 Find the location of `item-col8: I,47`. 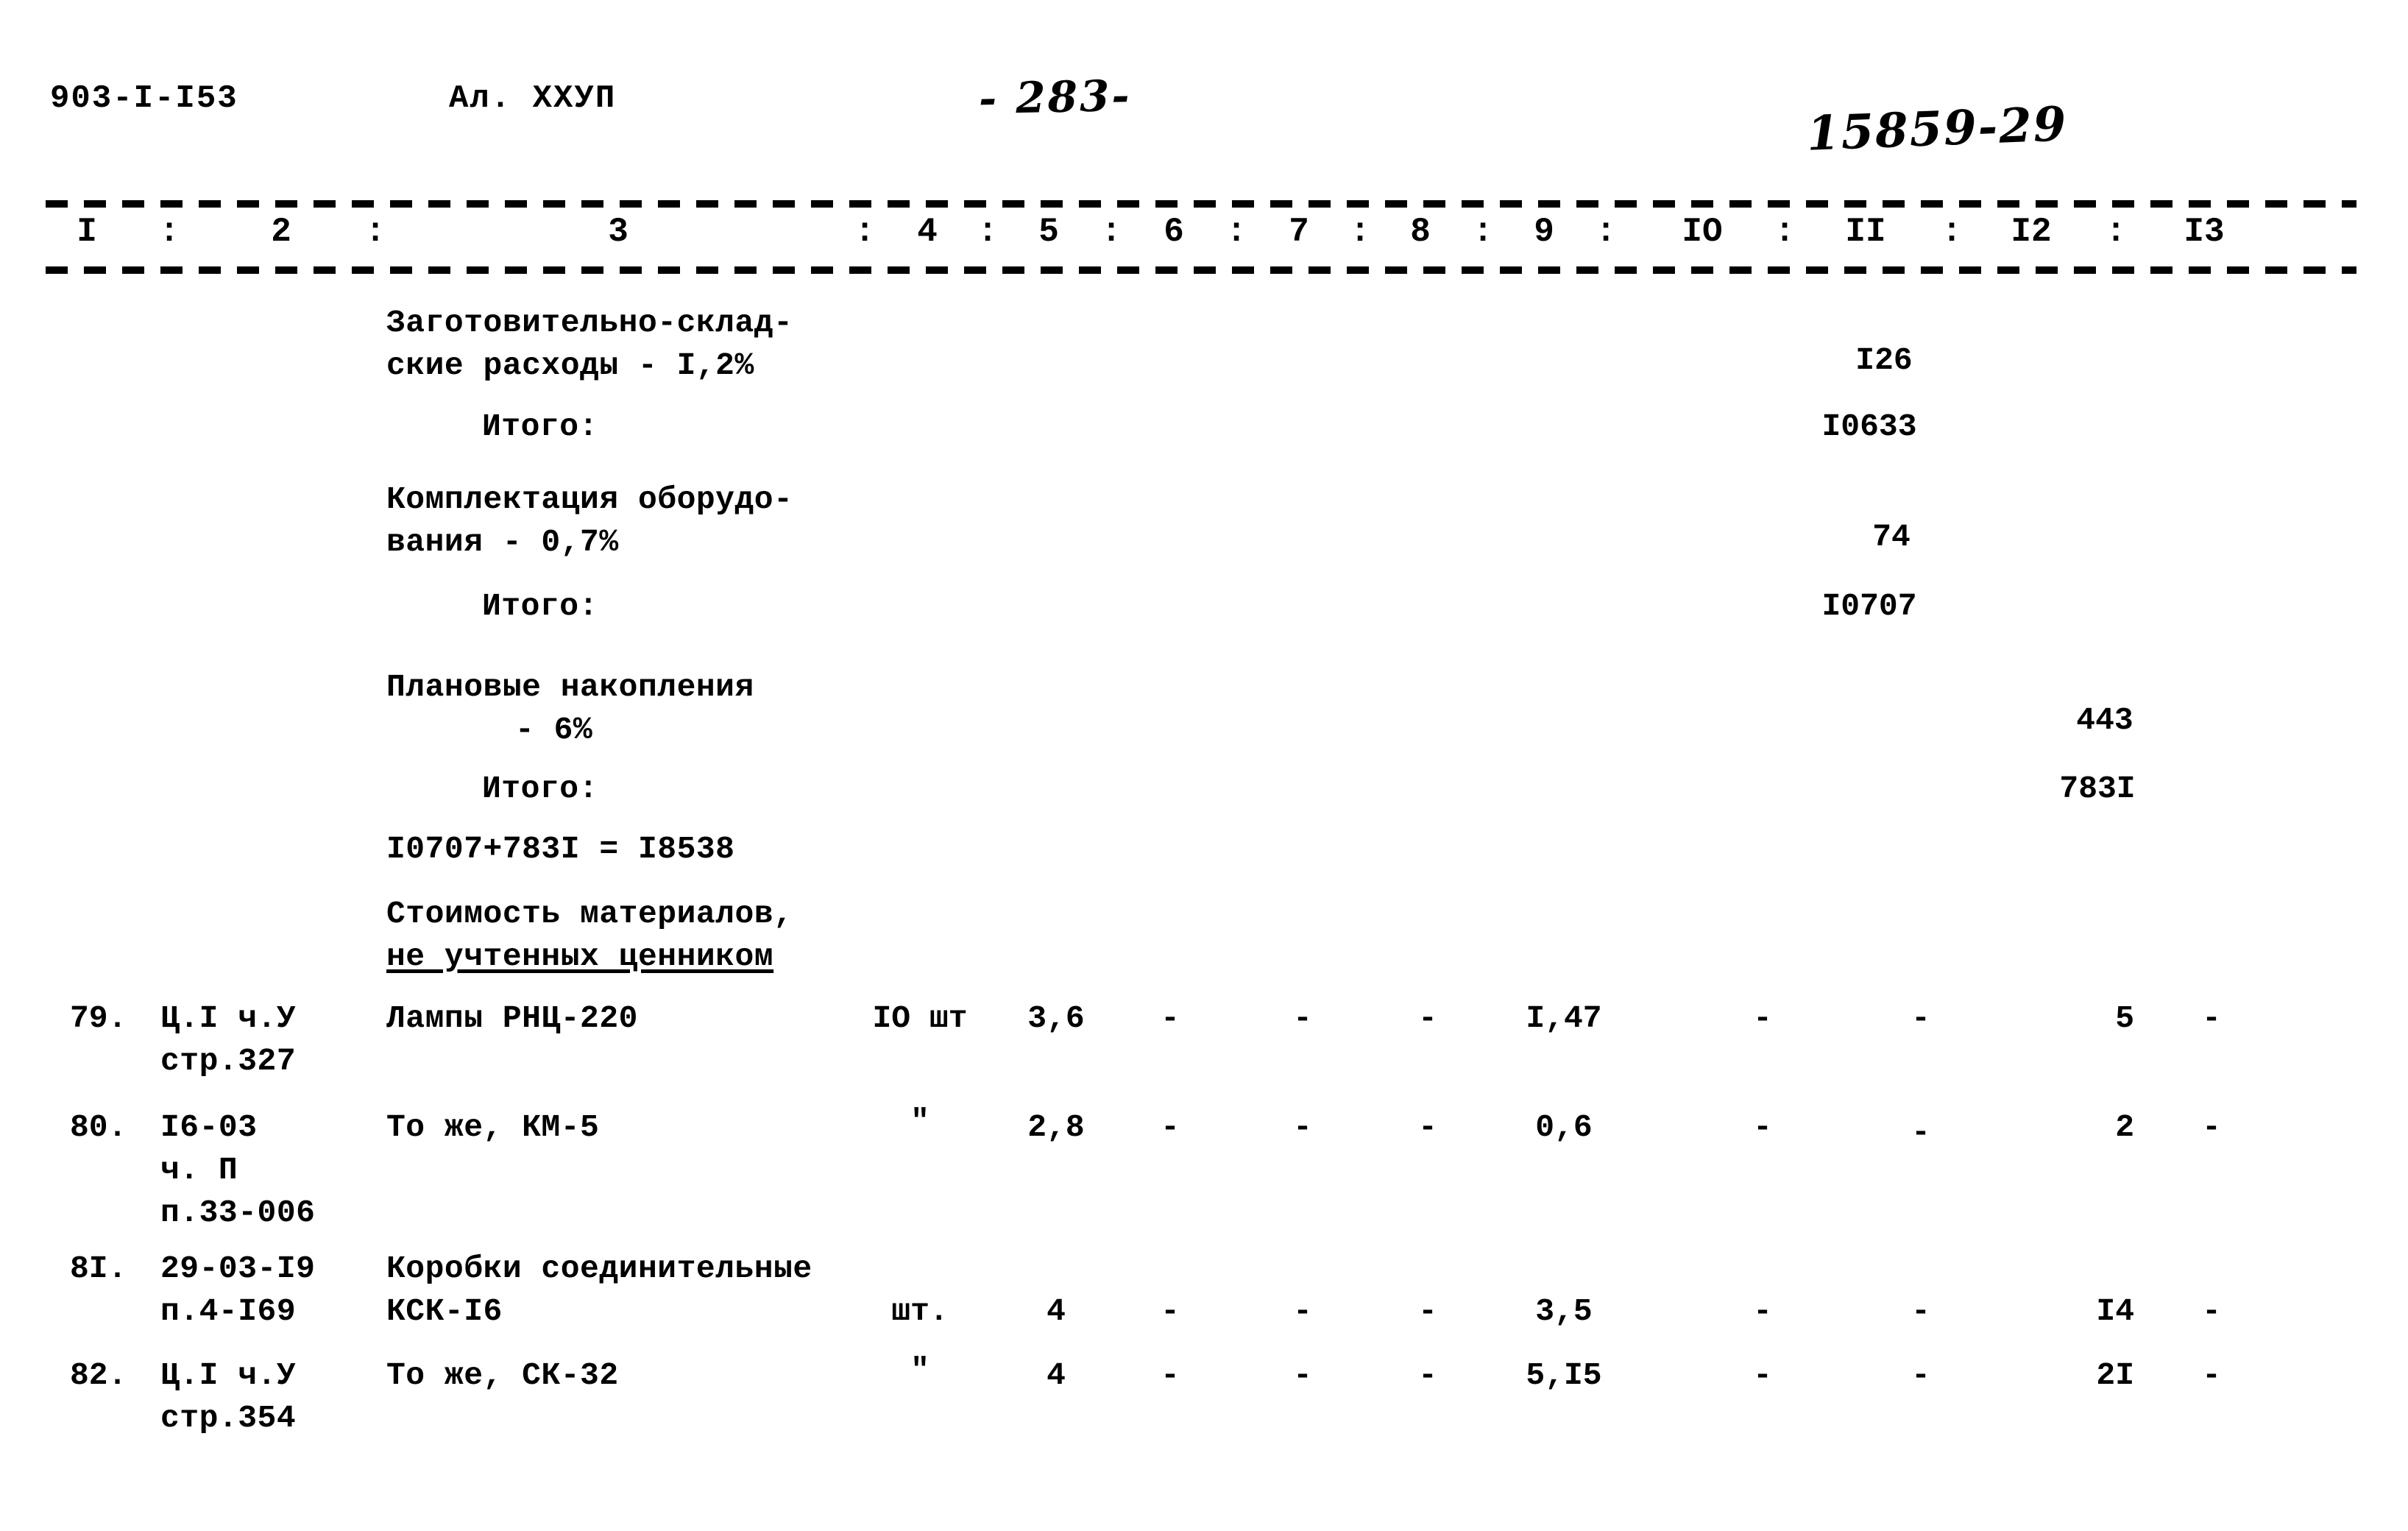

item-col8: I,47 is located at coordinates (1564, 1018).